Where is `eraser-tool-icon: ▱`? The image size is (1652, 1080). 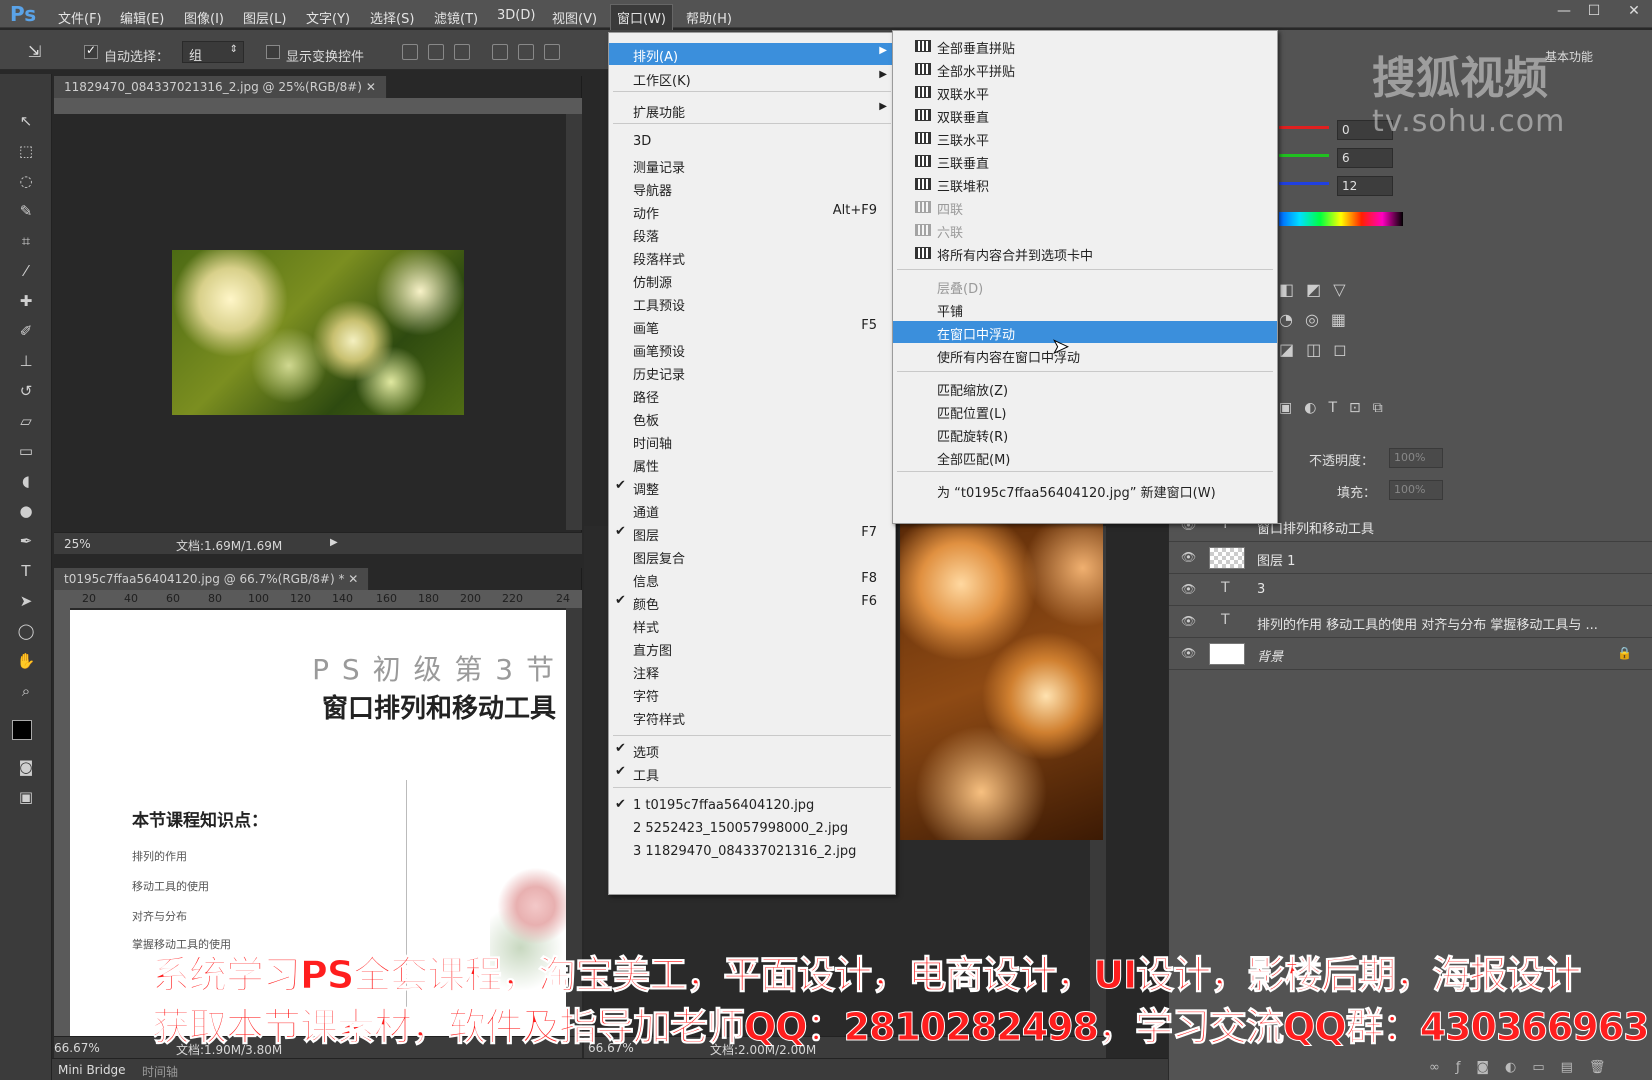 eraser-tool-icon: ▱ is located at coordinates (26, 422).